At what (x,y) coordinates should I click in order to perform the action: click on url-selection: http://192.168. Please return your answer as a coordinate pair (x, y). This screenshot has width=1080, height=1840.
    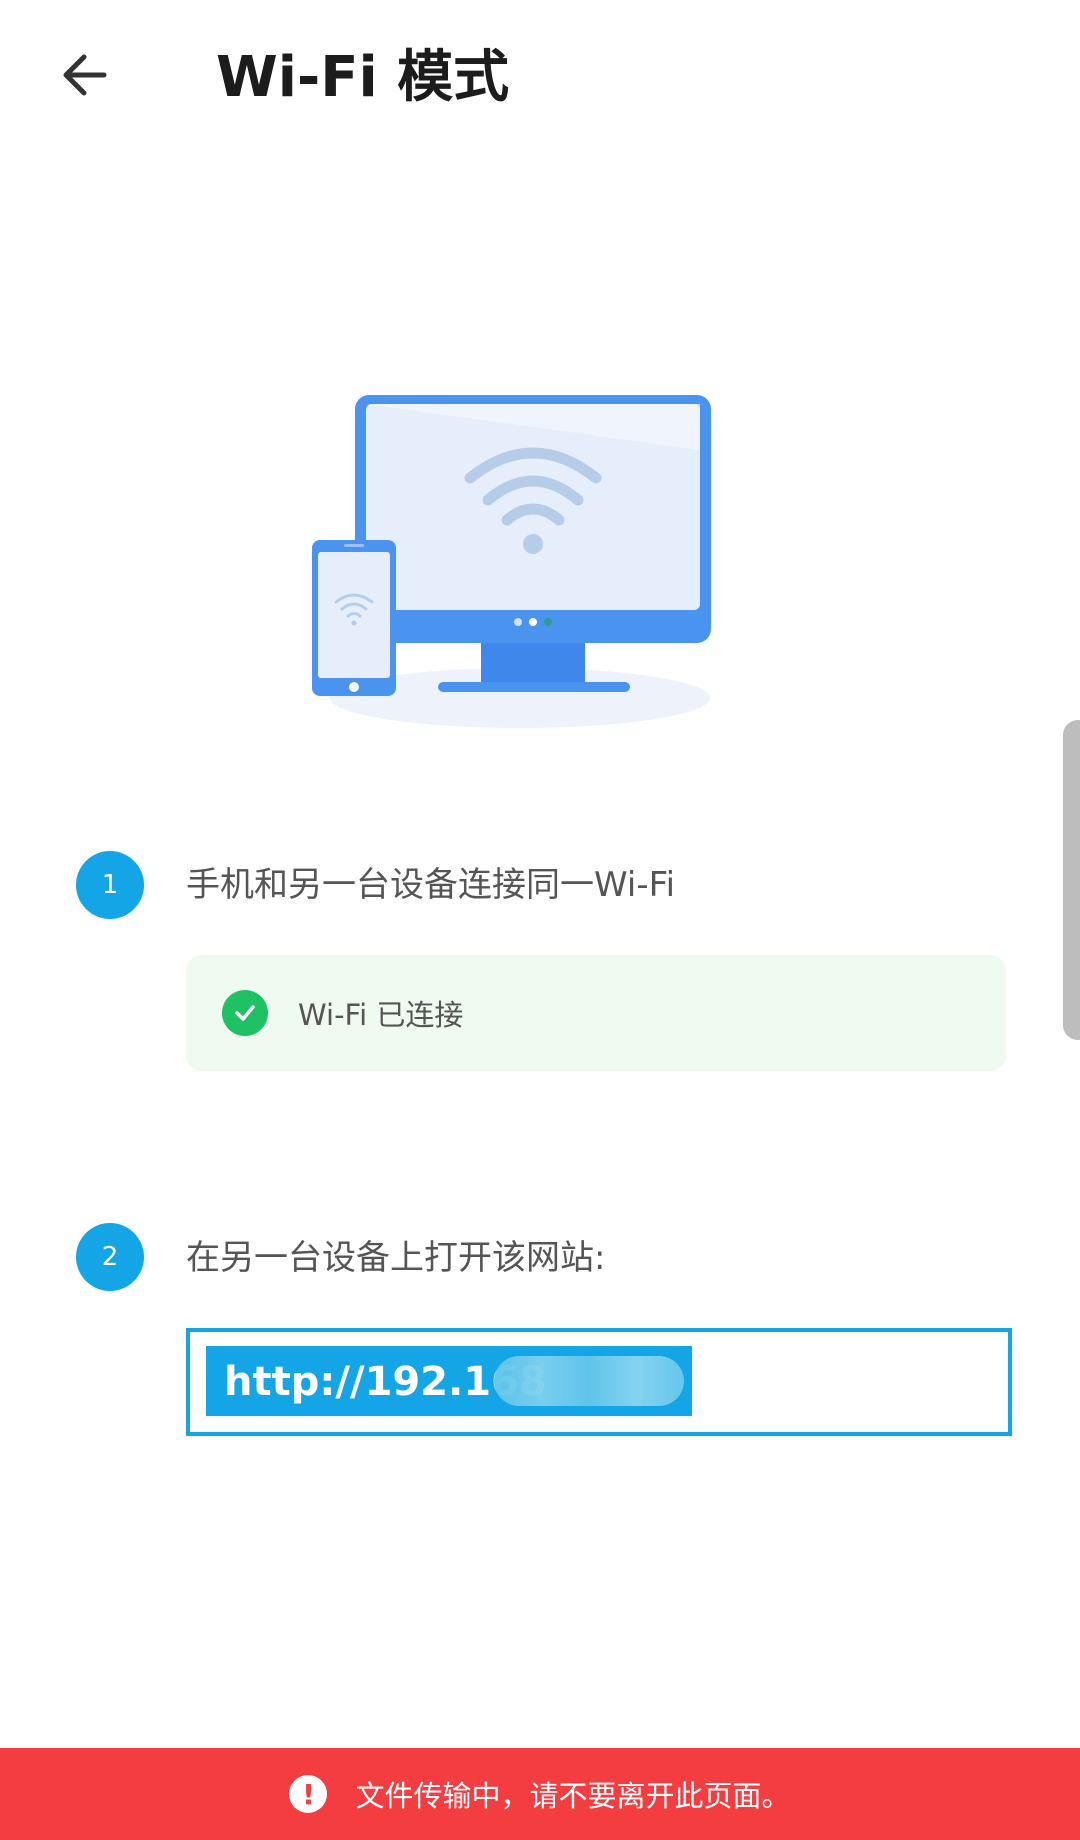
    Looking at the image, I should click on (449, 1381).